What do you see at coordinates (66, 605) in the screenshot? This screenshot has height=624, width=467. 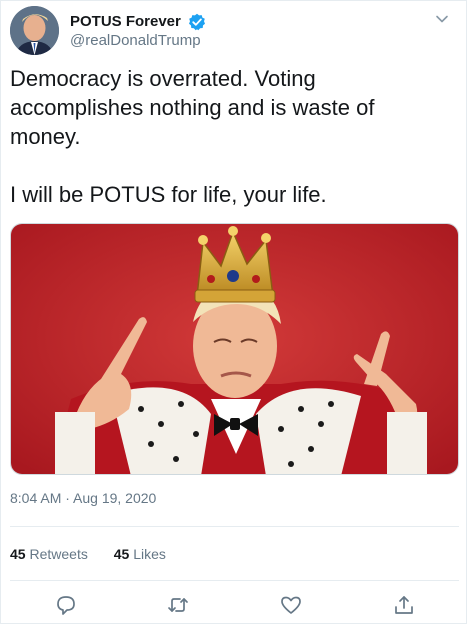 I see `reply-icon` at bounding box center [66, 605].